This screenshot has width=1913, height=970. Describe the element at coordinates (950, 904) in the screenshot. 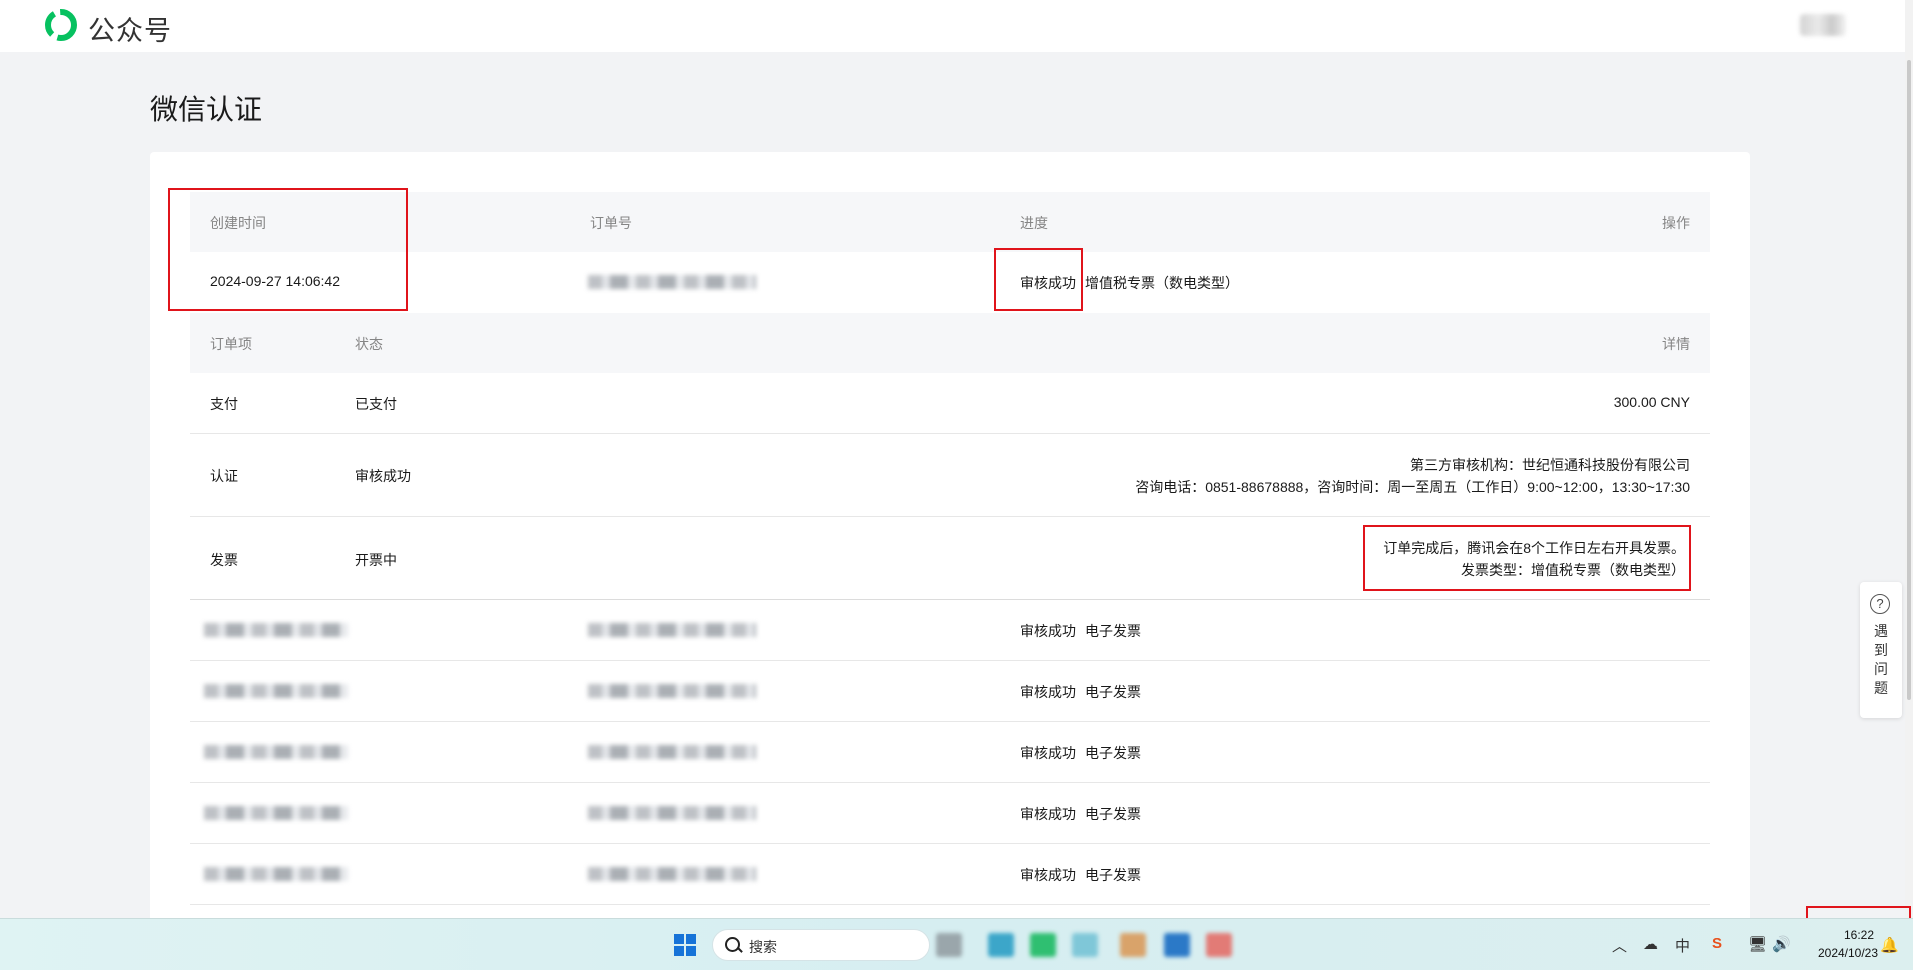

I see `row-divider` at that location.